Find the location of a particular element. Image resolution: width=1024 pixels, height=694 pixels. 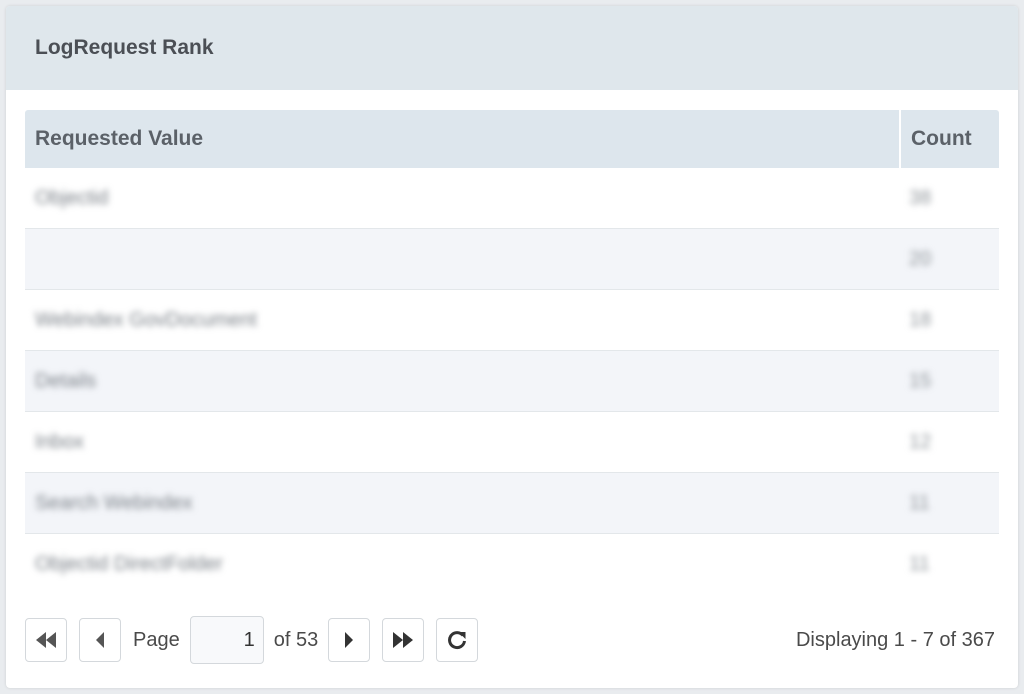

requested-value-cell: Inbox is located at coordinates (59, 441).